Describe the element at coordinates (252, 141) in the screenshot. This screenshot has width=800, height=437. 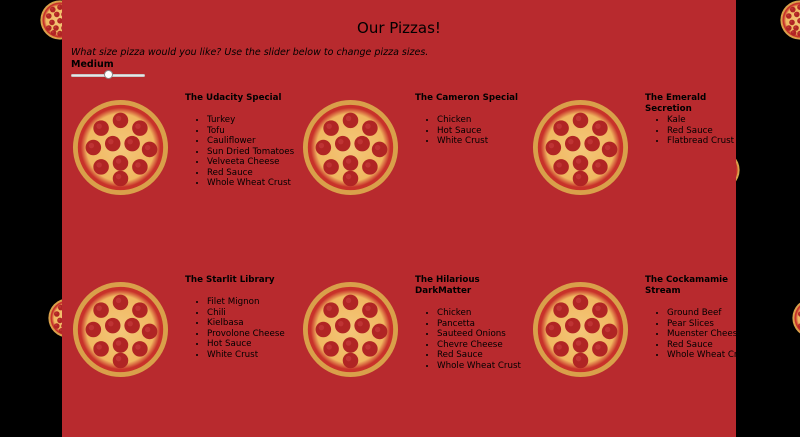
I see `ingredient-item: Cauliflower` at that location.